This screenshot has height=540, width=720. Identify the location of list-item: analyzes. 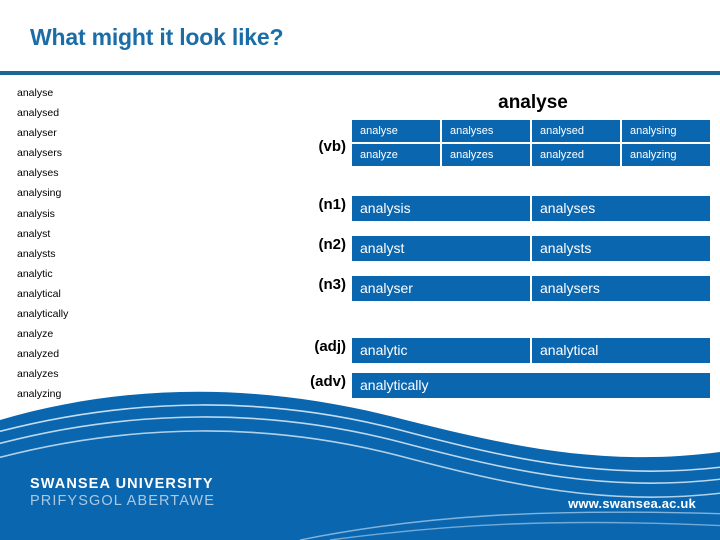
(38, 374).